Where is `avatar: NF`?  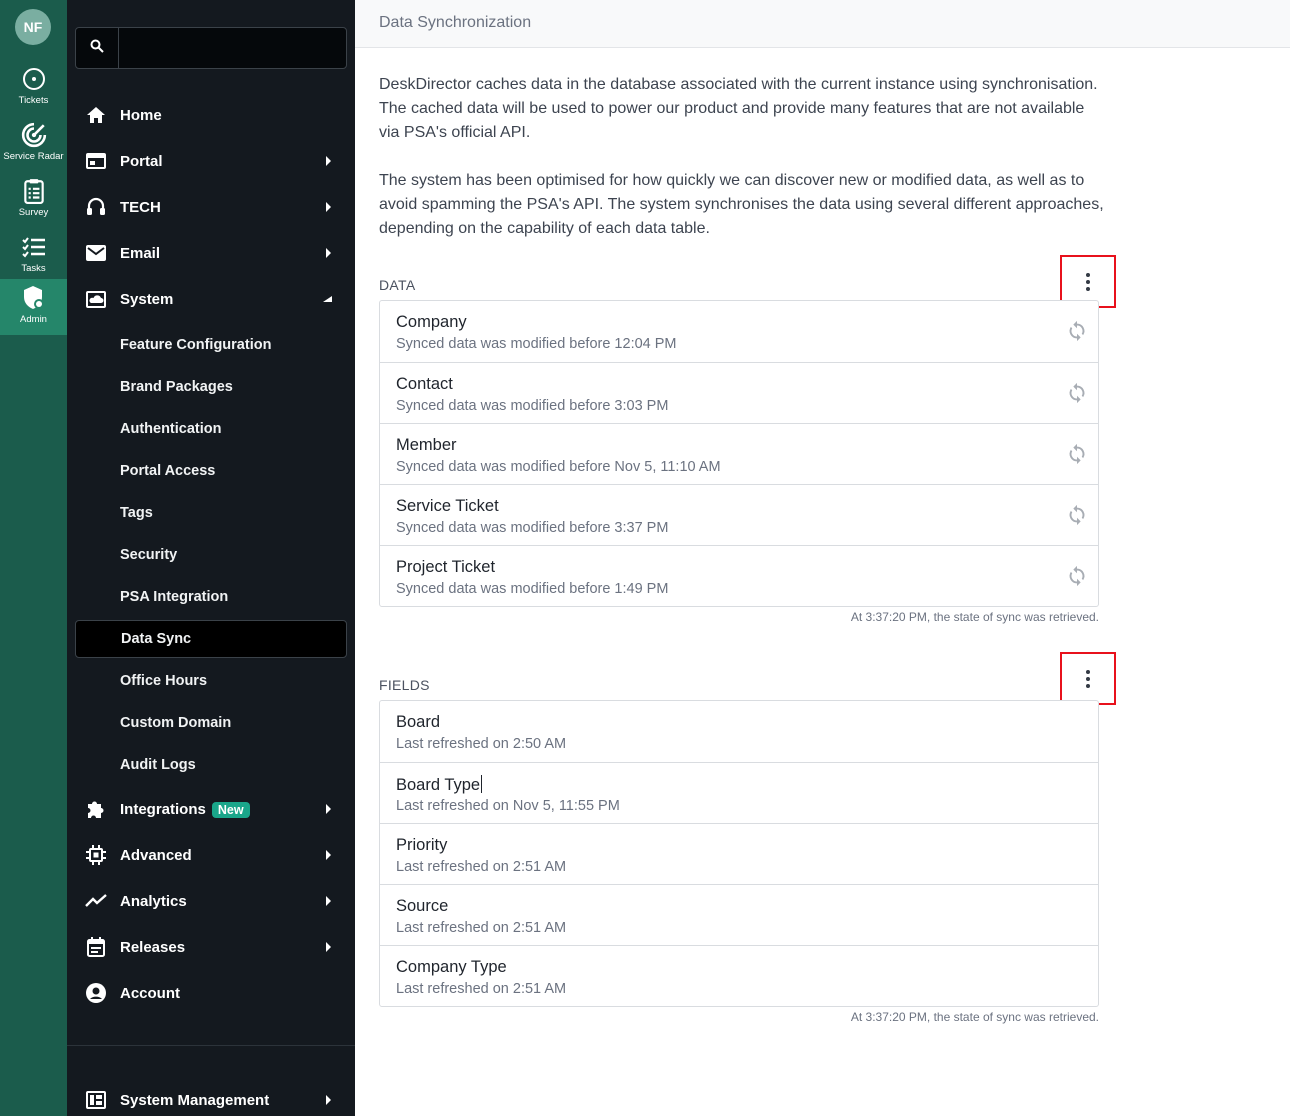
avatar: NF is located at coordinates (33, 27).